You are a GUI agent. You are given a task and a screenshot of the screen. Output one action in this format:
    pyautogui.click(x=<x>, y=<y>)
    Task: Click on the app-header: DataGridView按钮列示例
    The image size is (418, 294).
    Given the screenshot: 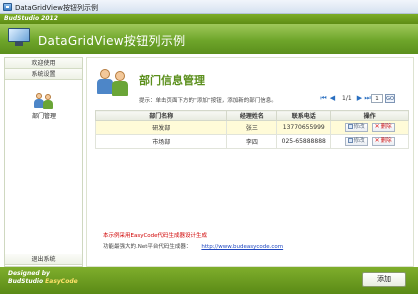 What is the action you would take?
    pyautogui.click(x=209, y=39)
    